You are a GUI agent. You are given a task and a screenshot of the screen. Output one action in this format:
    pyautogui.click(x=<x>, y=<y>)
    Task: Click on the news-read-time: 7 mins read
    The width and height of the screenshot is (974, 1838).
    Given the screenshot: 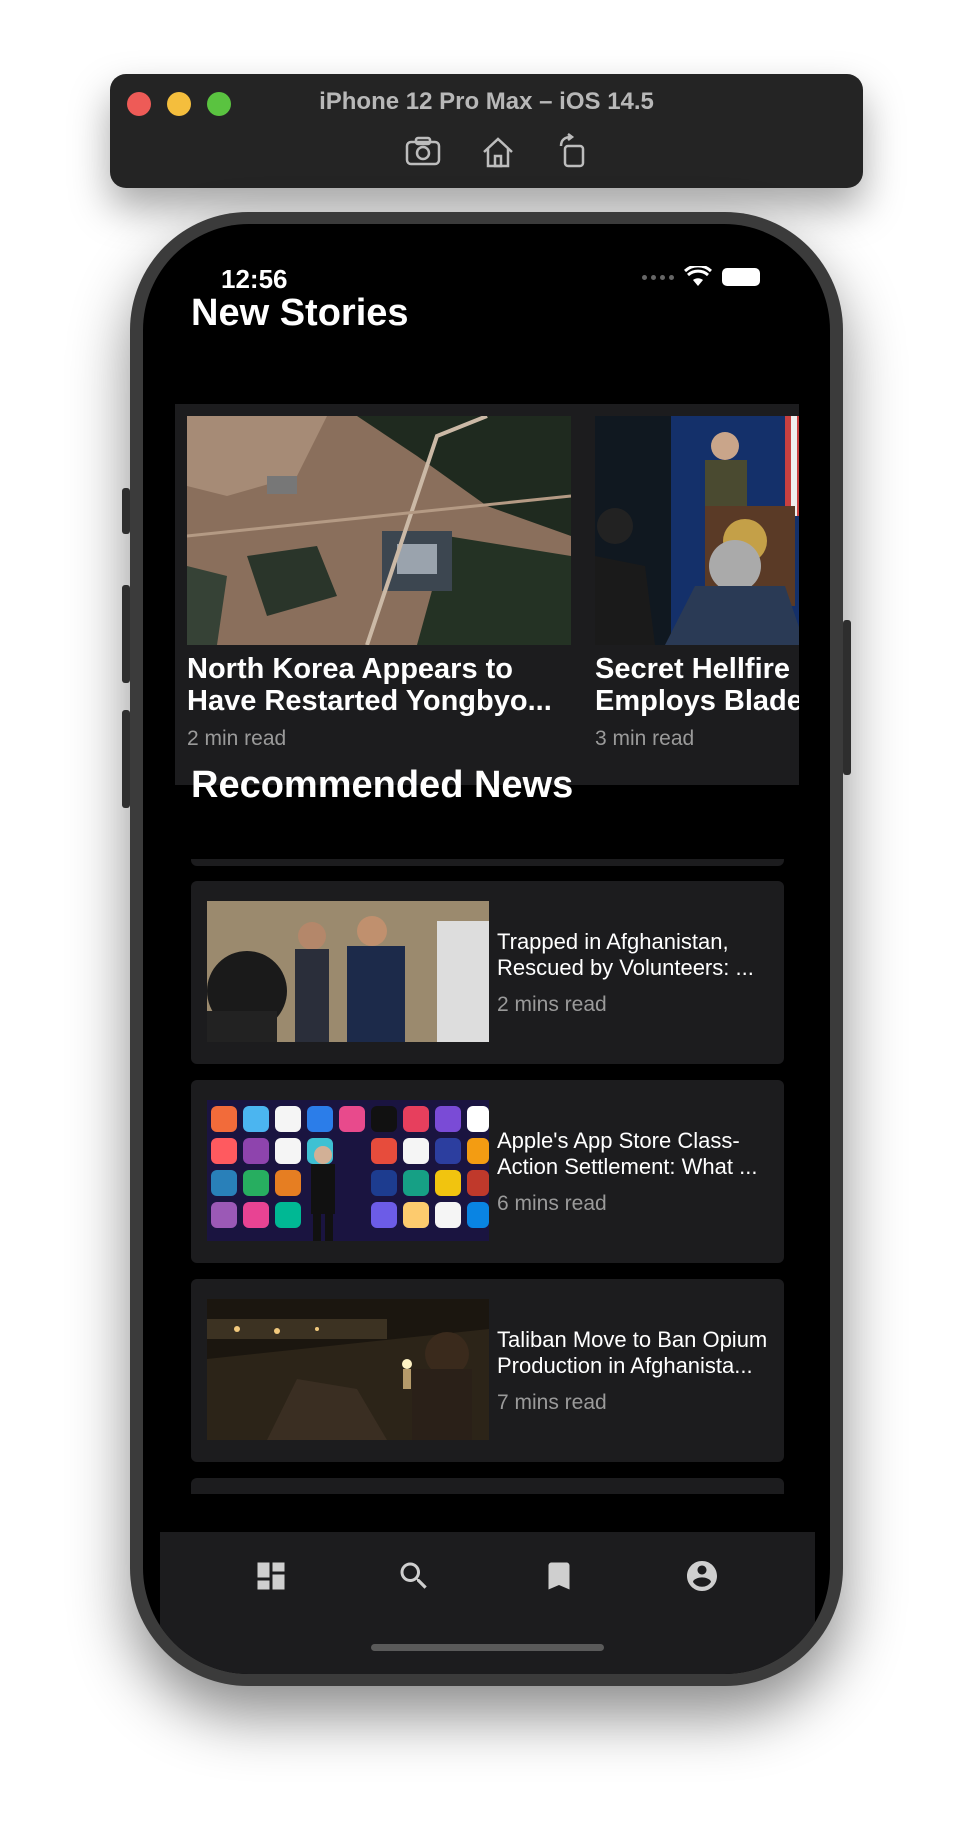 What is the action you would take?
    pyautogui.click(x=552, y=1402)
    